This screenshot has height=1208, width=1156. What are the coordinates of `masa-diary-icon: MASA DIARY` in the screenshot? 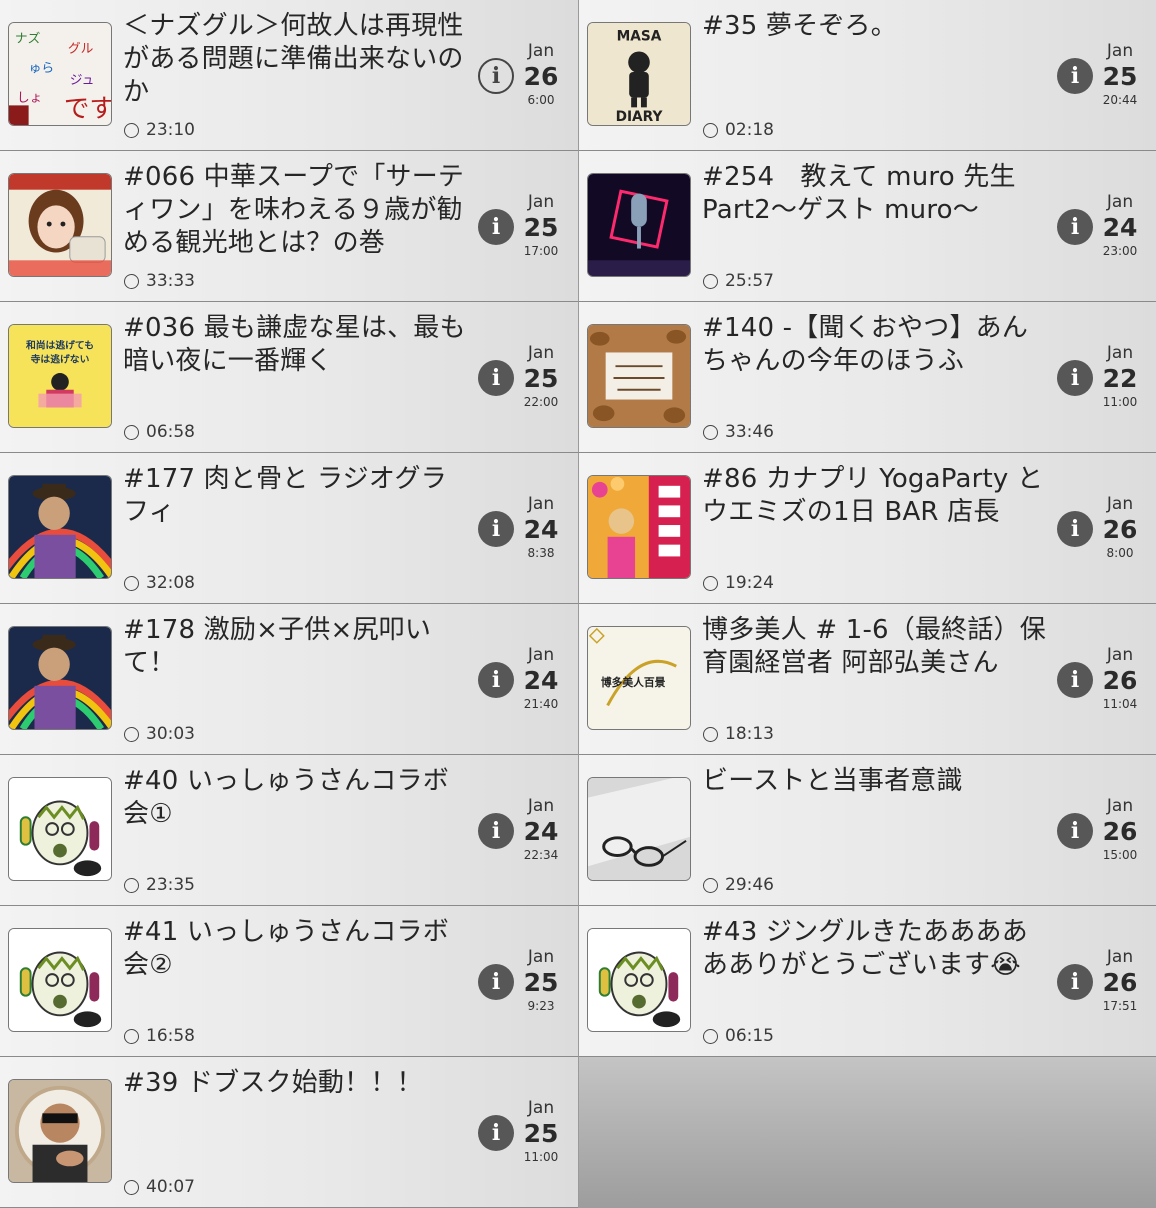 It's located at (639, 74).